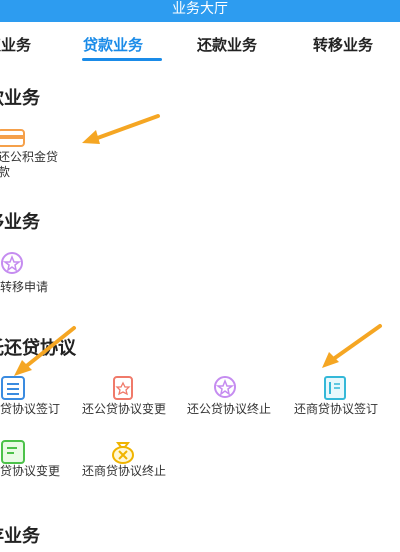  I want to click on item-label: 贷协议变更, so click(30, 471).